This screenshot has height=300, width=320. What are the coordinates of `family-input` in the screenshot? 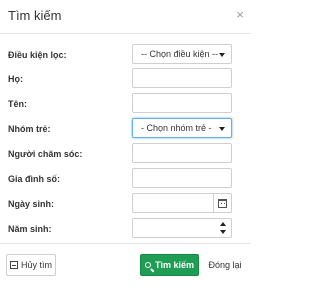 It's located at (182, 179).